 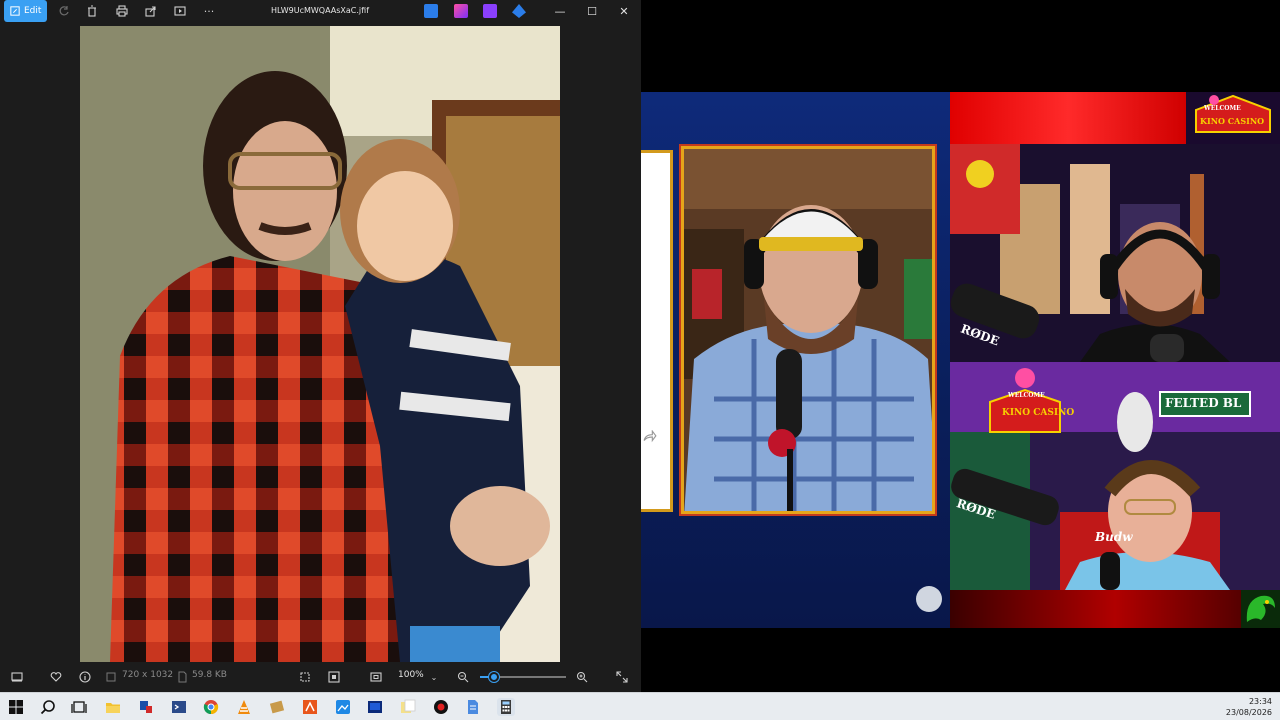 I want to click on chevron-down-icon: ⌄, so click(x=434, y=677).